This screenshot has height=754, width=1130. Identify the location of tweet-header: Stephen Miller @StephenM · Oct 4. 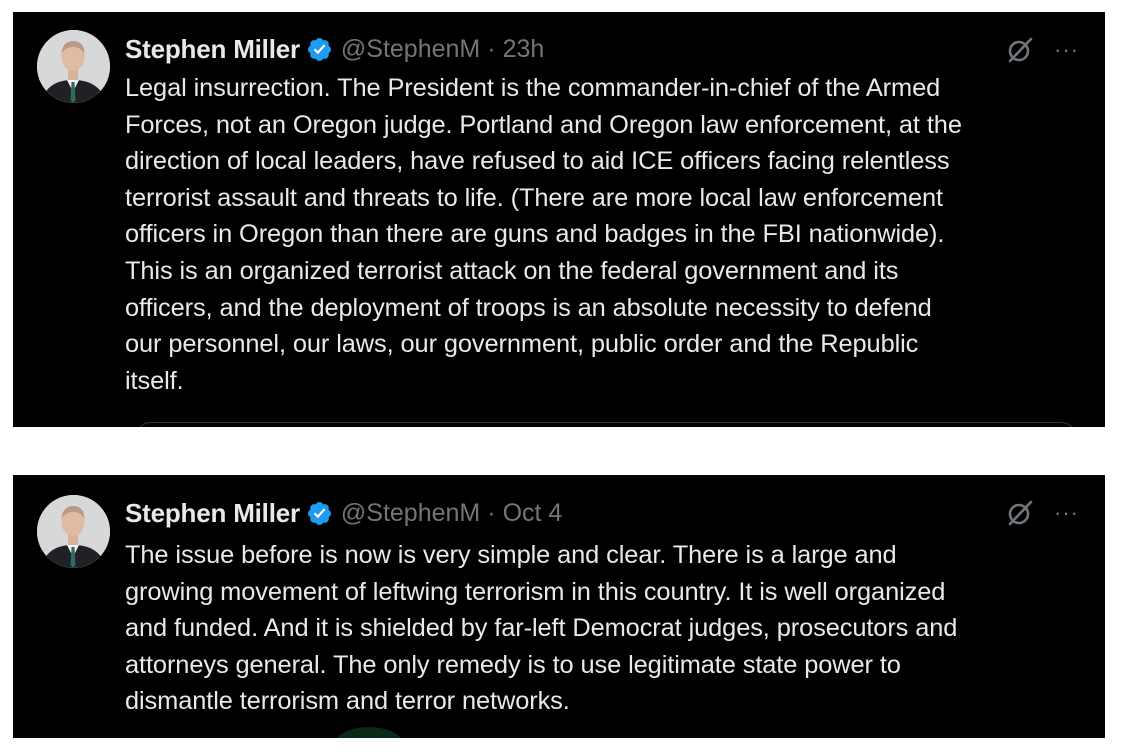
(343, 513).